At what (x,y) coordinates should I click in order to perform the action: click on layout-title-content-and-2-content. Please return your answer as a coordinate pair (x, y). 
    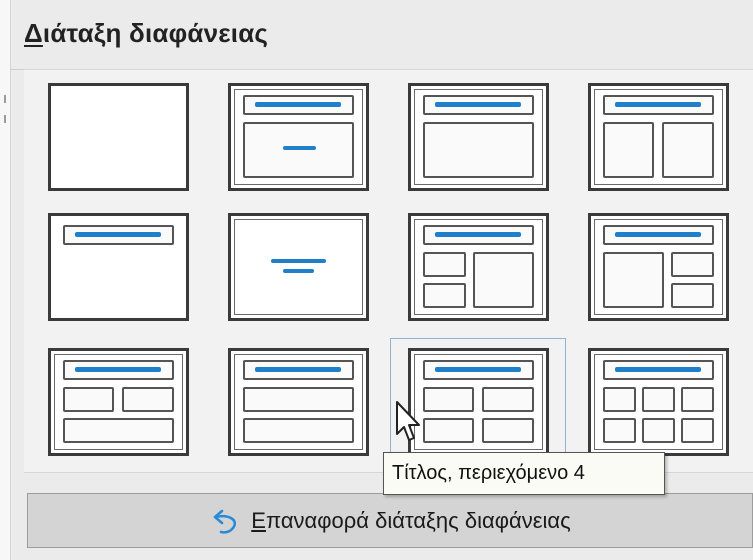
    Looking at the image, I should click on (658, 267).